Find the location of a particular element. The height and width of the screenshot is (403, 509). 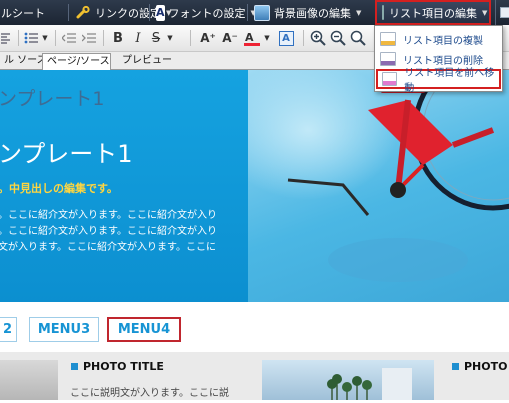

hero-subtitle: 。中見出しの編集です。 is located at coordinates (59, 188).